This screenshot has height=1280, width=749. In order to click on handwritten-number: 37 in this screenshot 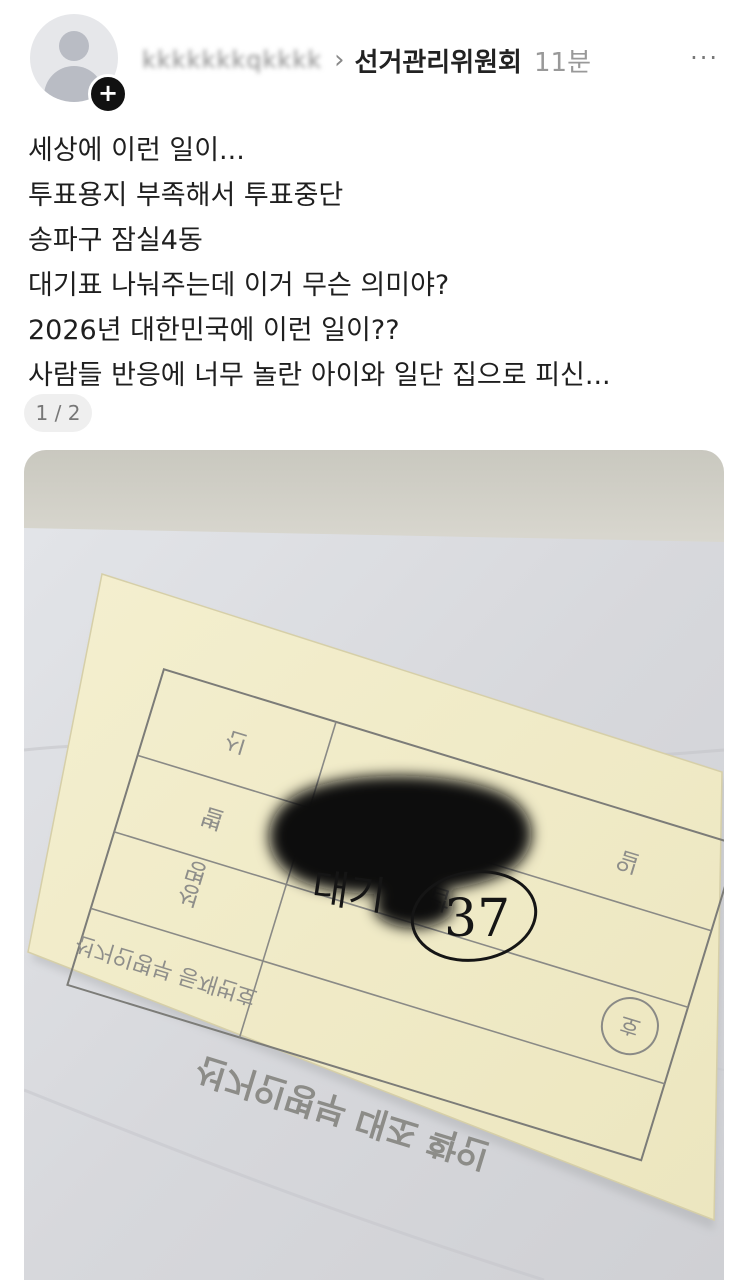, I will do `click(477, 919)`.